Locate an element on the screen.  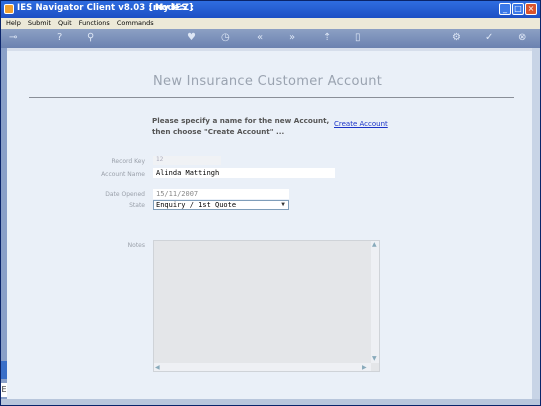
menu-quit: Quit is located at coordinates (65, 23).